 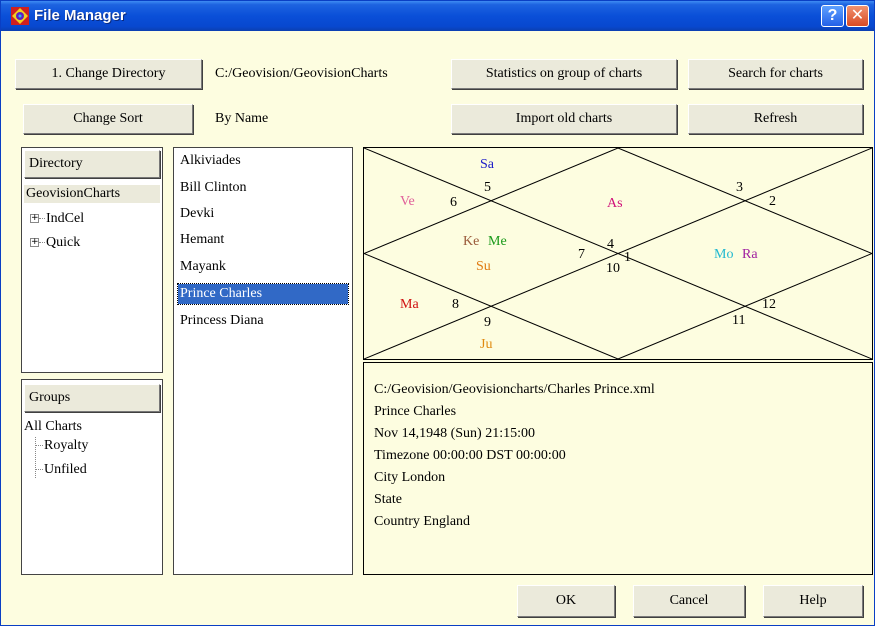 I want to click on info-state: State, so click(x=388, y=499).